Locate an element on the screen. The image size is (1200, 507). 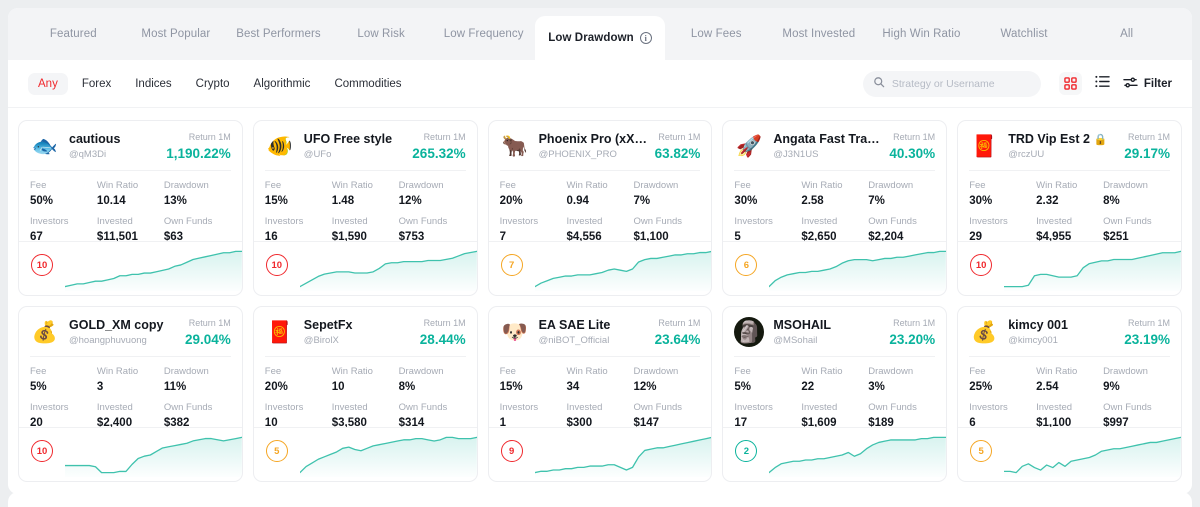
tab-label: All is located at coordinates (1127, 34).